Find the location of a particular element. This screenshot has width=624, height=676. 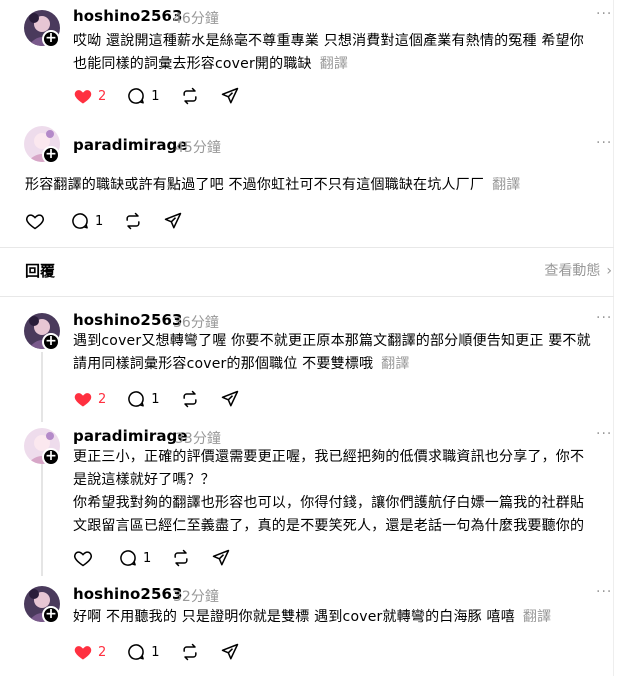

text-line: 你希望我對夠的翻譯也形容也可以，你得付錢，讓你們護航仔白嫖一篇我的社群貼 is located at coordinates (329, 503).